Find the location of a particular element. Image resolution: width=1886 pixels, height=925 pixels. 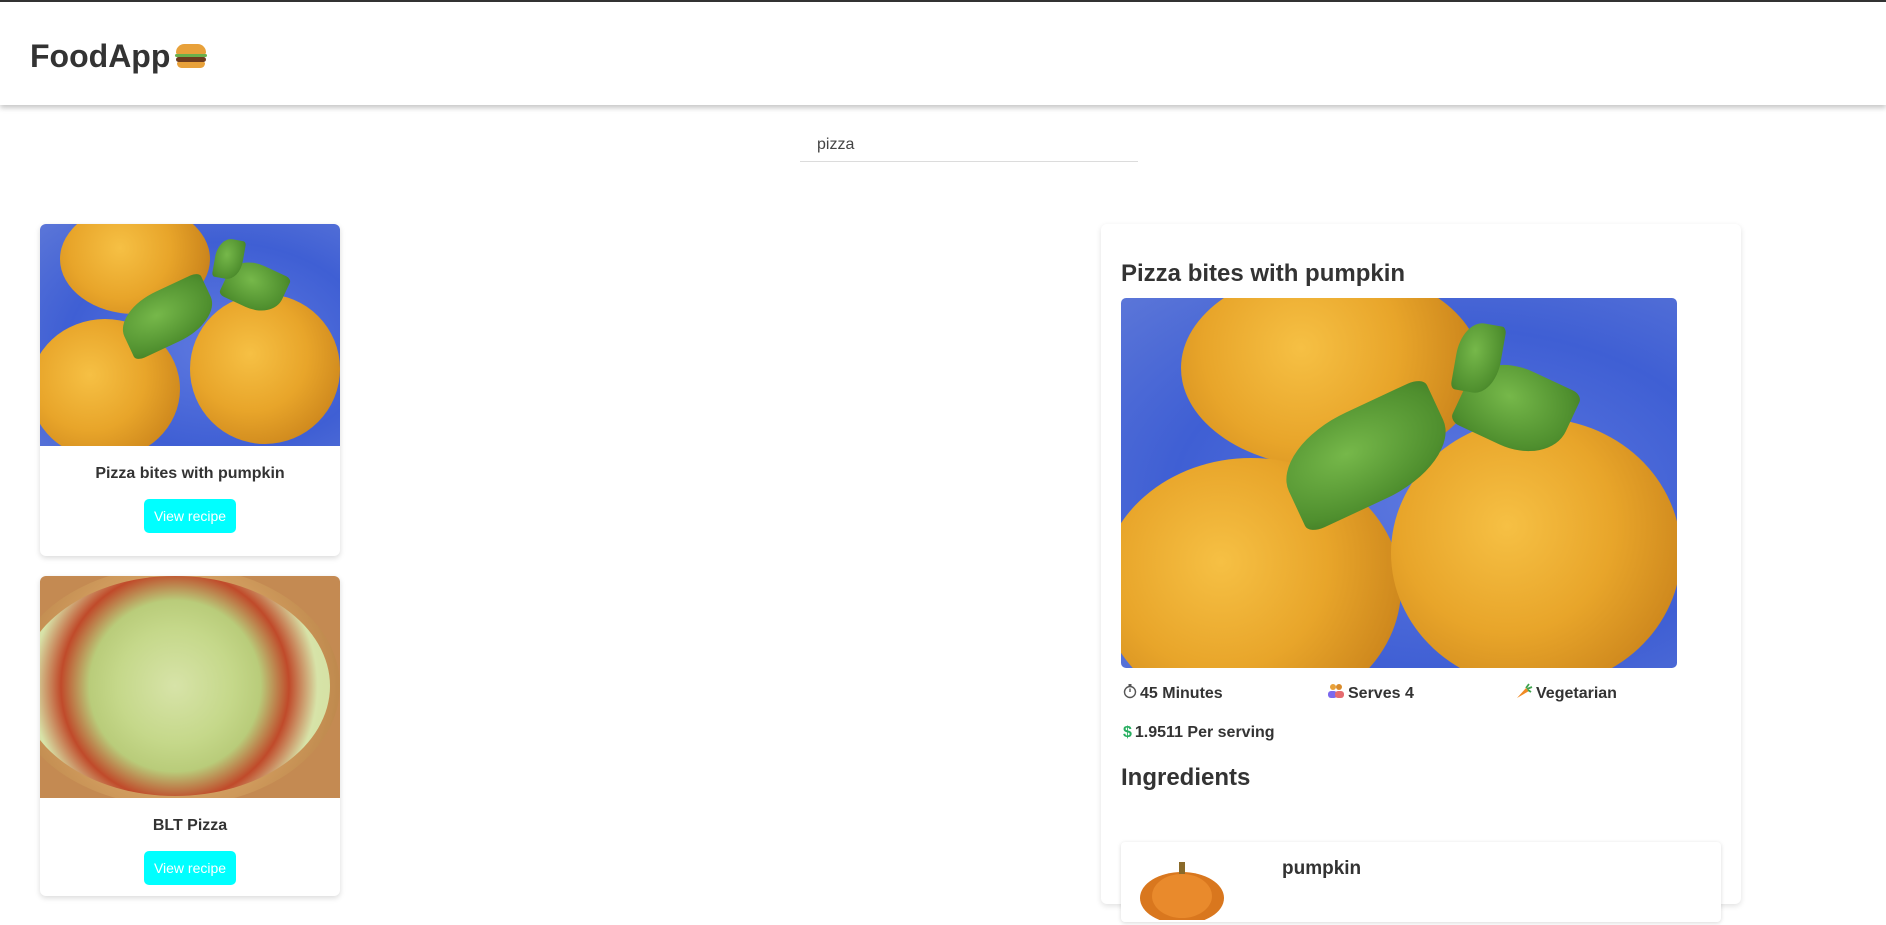

recipe-detail-image is located at coordinates (1399, 483).